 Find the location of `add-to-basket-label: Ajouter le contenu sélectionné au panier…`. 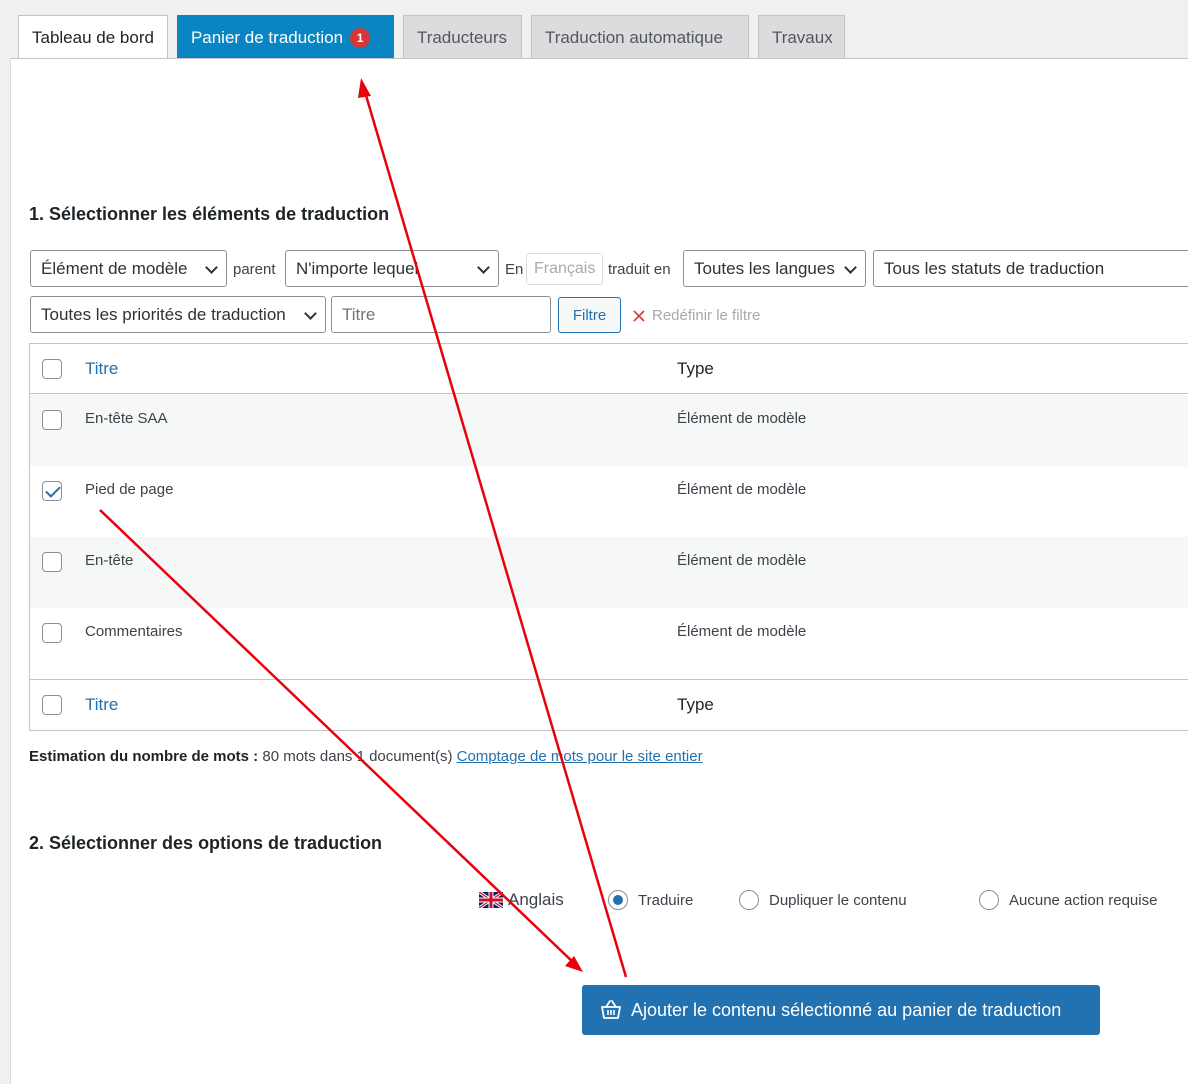

add-to-basket-label: Ajouter le contenu sélectionné au panier… is located at coordinates (846, 1009).